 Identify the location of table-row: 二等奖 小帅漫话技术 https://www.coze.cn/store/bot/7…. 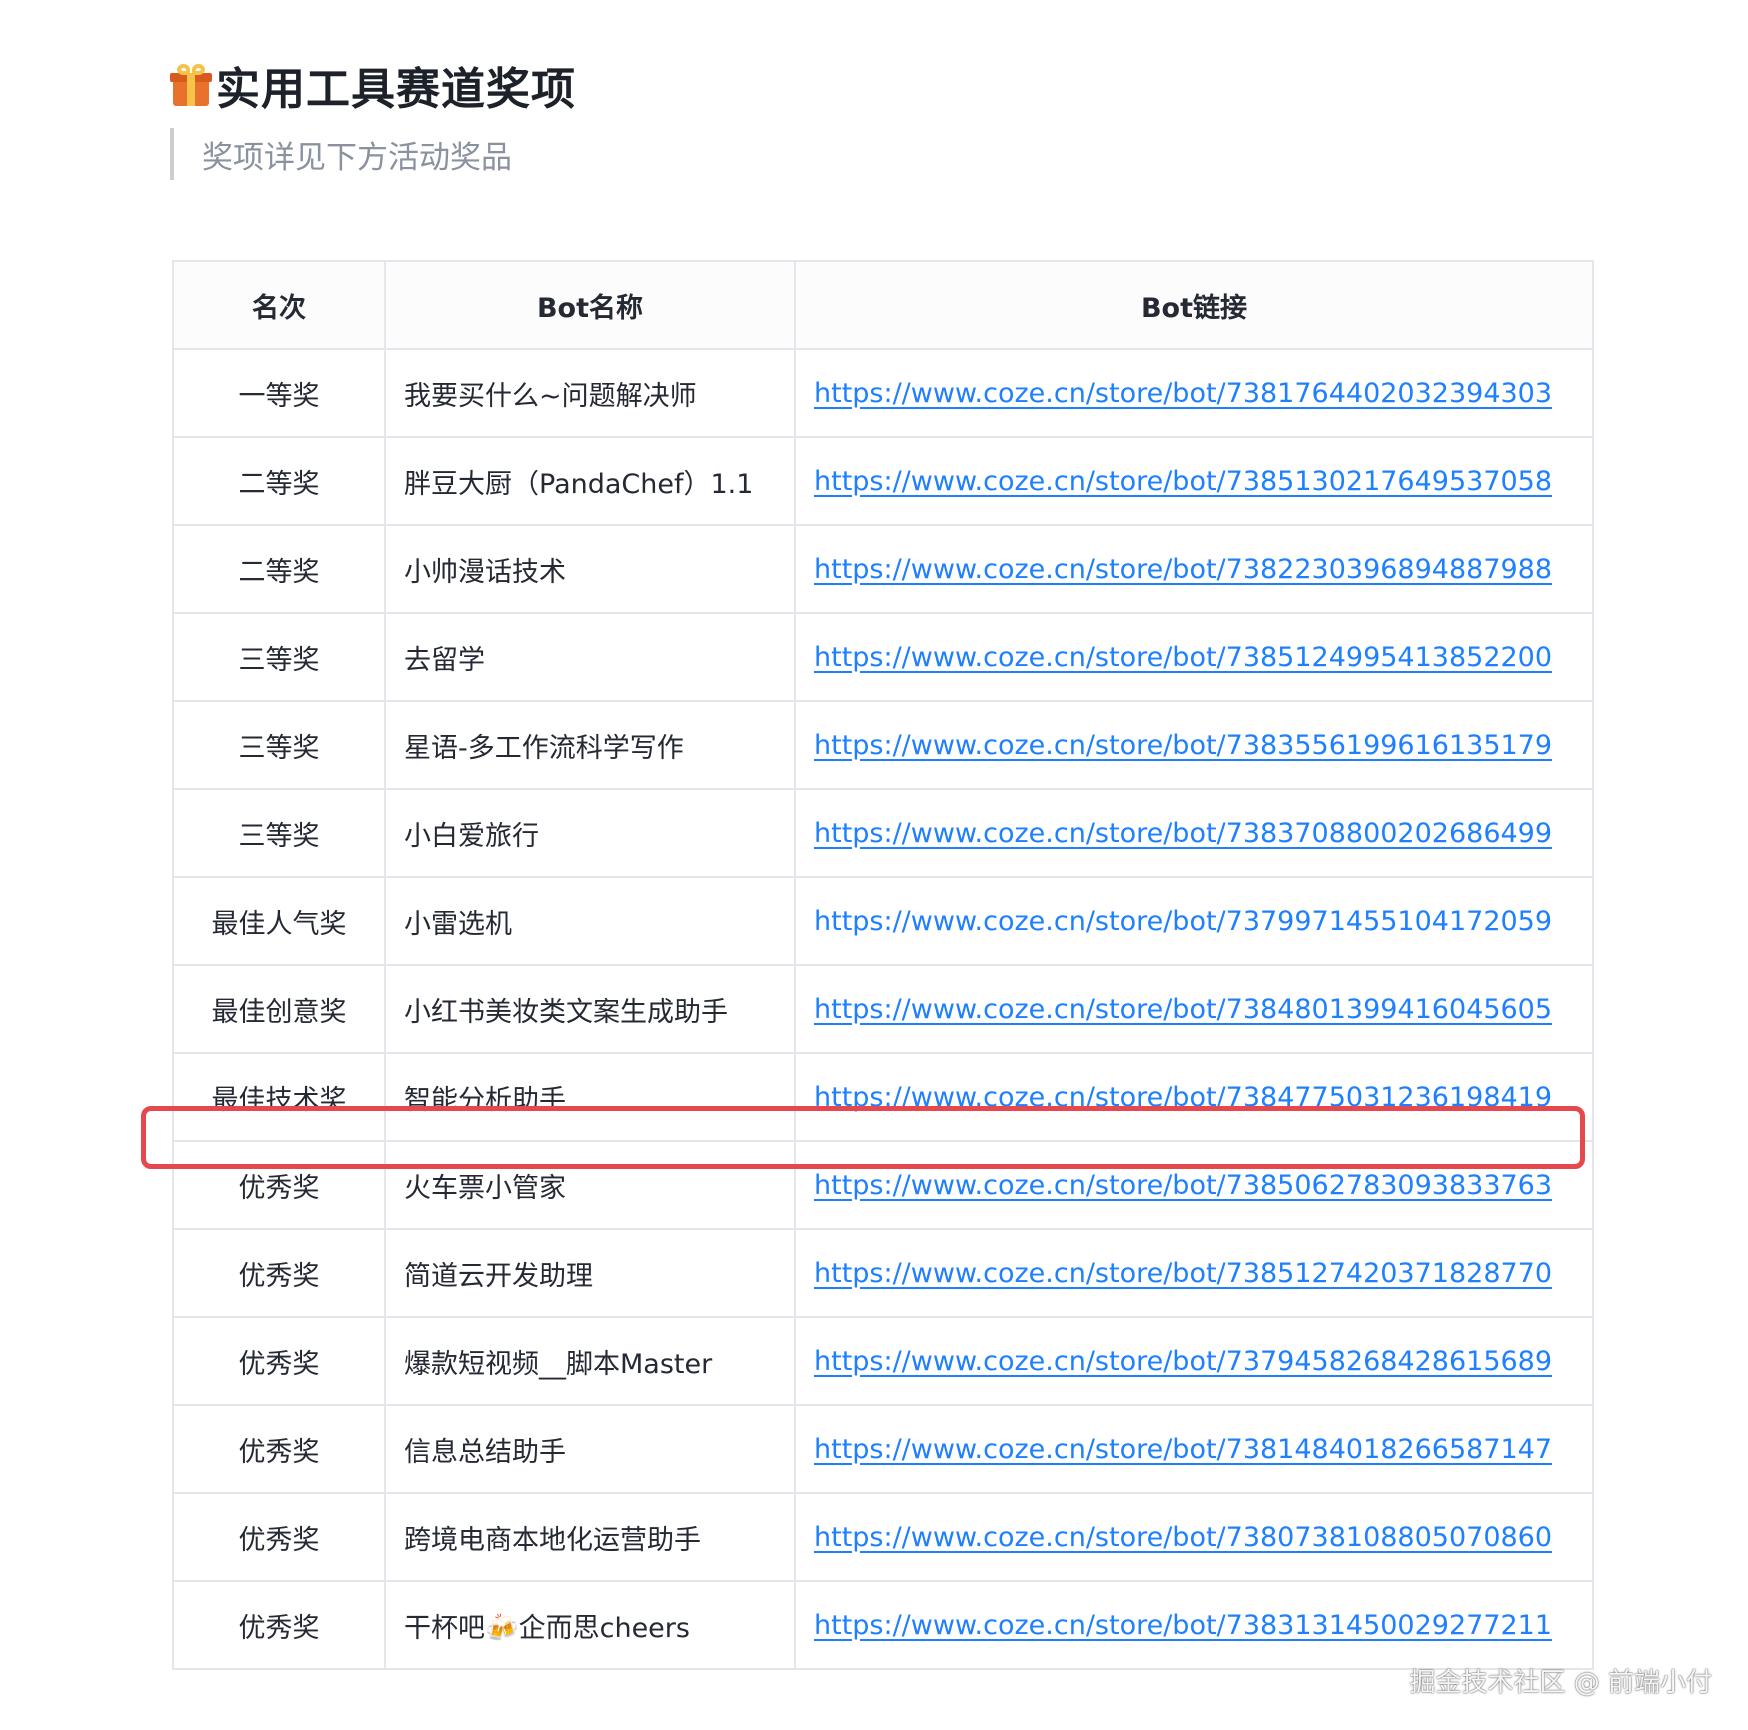
(883, 569).